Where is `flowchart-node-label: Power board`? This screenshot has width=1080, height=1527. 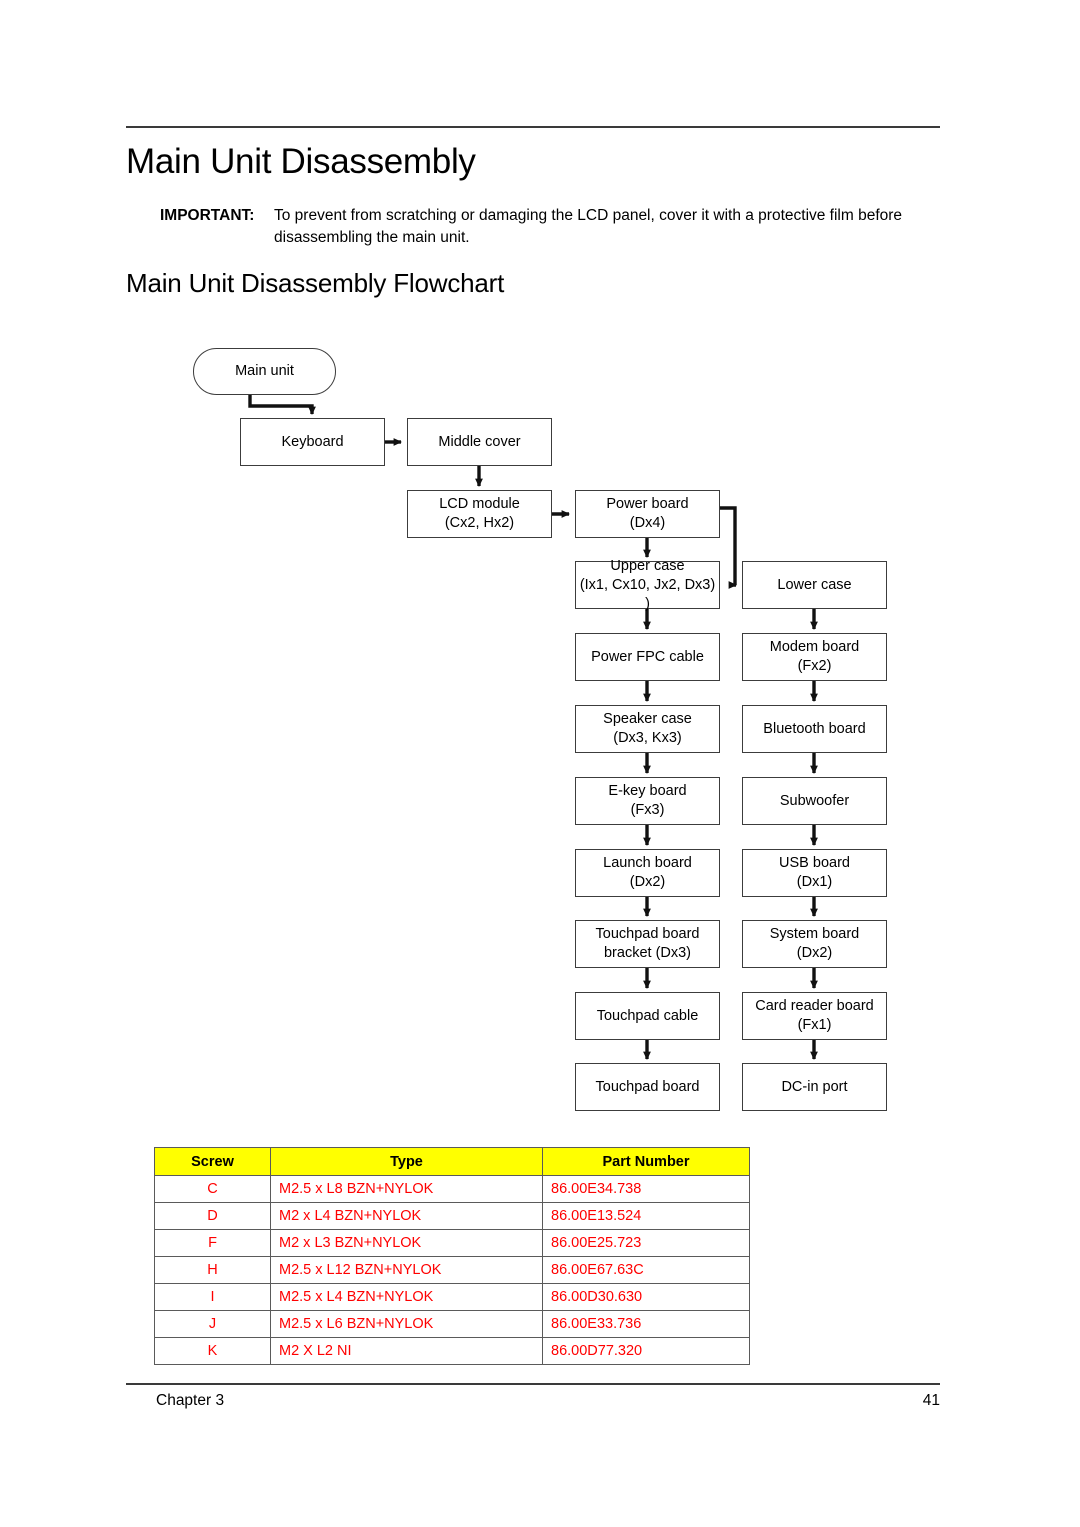 flowchart-node-label: Power board is located at coordinates (647, 504).